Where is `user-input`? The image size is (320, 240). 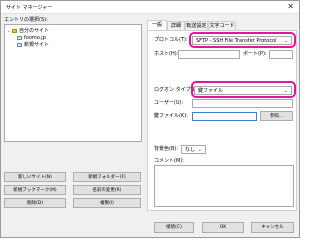 user-input is located at coordinates (242, 103).